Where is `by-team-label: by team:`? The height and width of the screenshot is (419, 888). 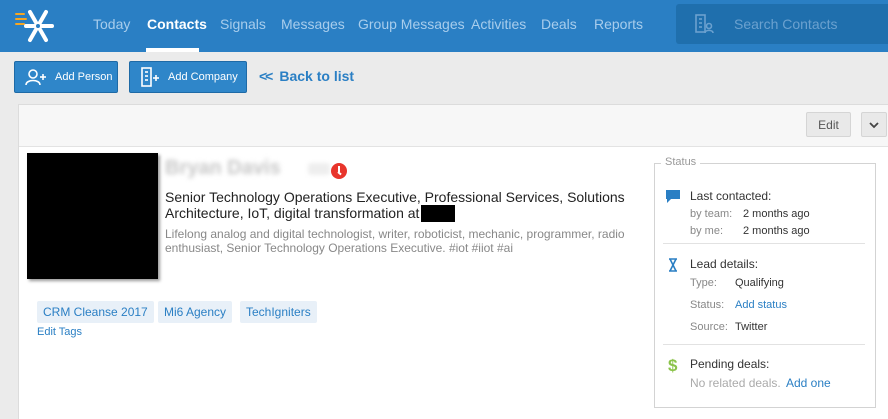
by-team-label: by team: is located at coordinates (711, 214).